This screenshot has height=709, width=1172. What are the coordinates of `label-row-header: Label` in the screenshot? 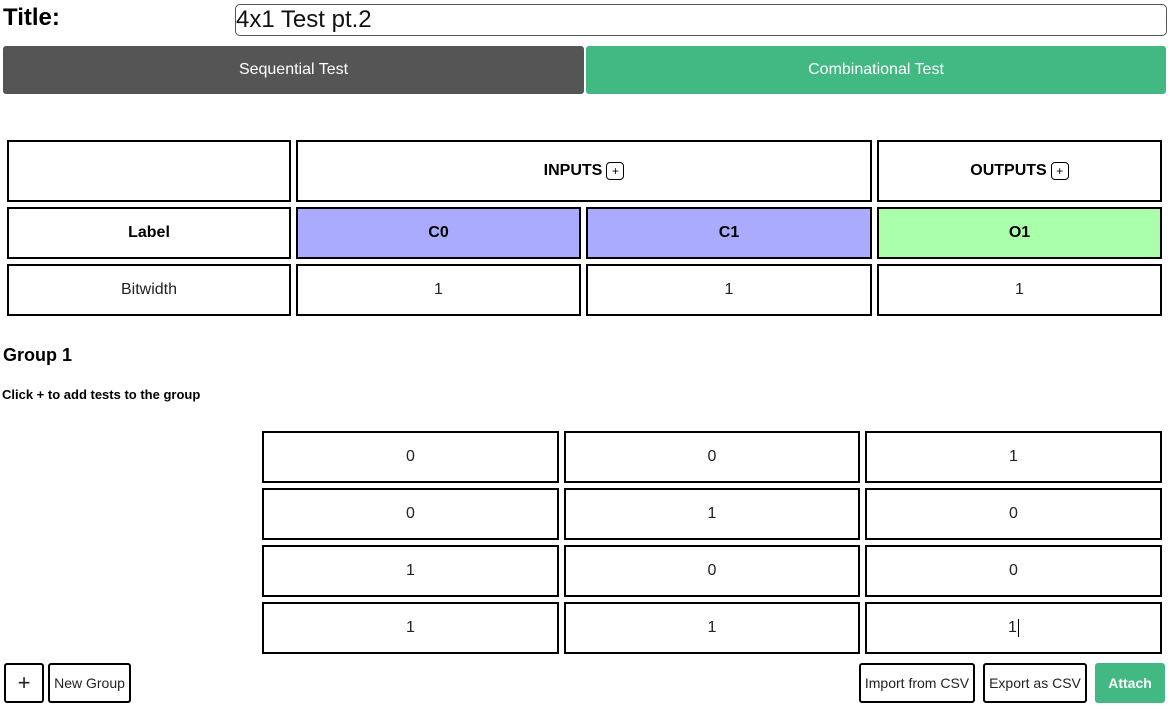 It's located at (149, 233).